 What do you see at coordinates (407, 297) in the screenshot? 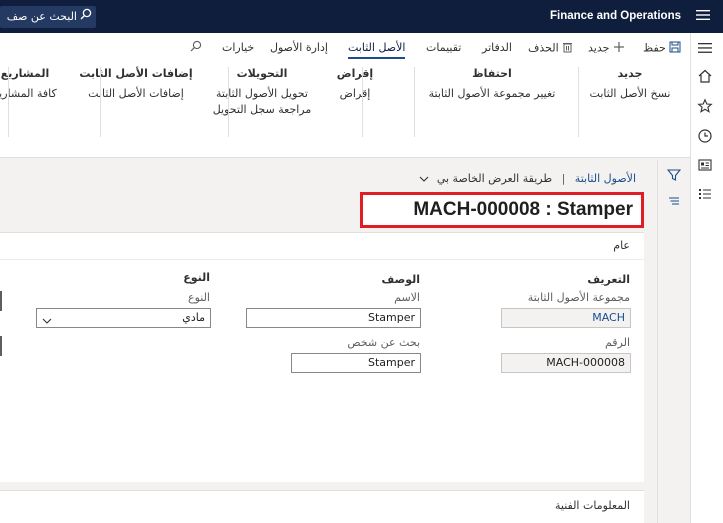
I see `name-label: الاسم` at bounding box center [407, 297].